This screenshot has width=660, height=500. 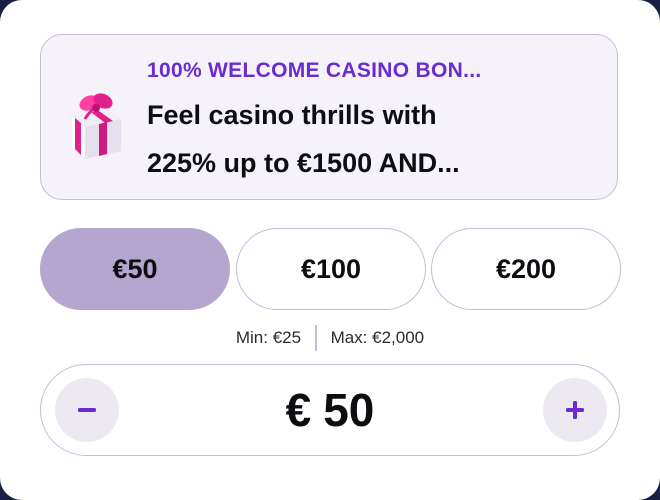 I want to click on deposit-limits: Min: €25 Max: €2,000, so click(x=330, y=338).